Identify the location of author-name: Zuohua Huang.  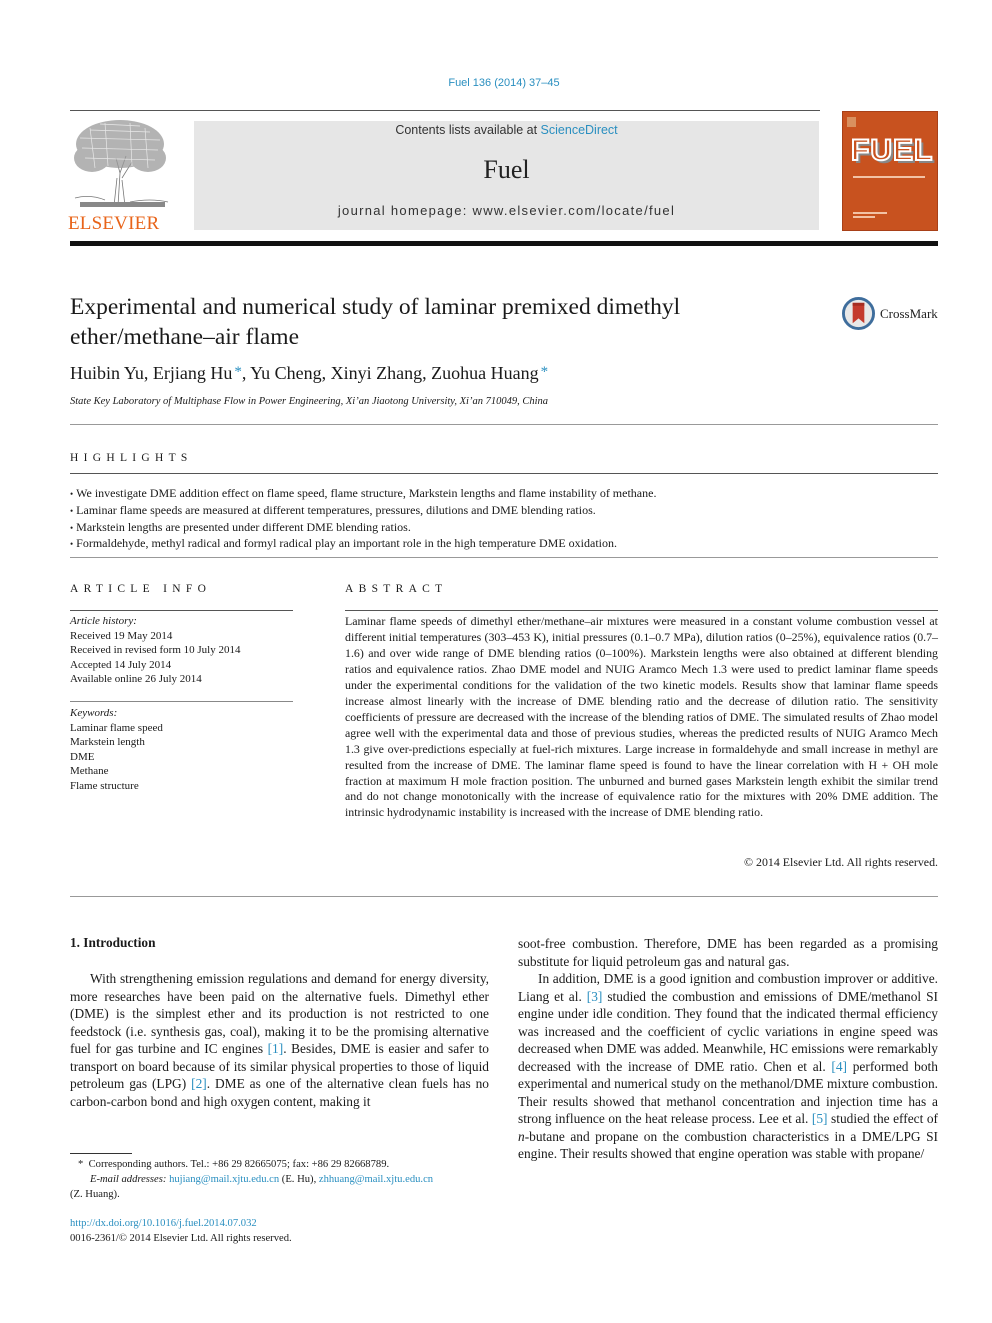
(484, 373).